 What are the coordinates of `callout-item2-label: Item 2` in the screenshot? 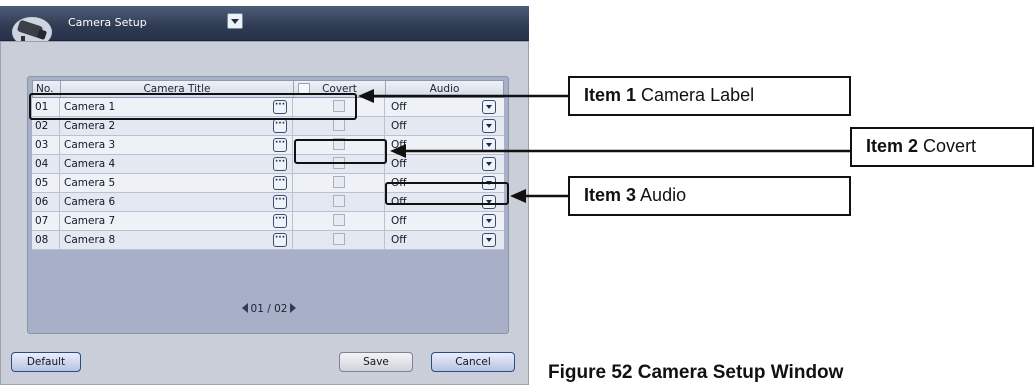 It's located at (892, 146).